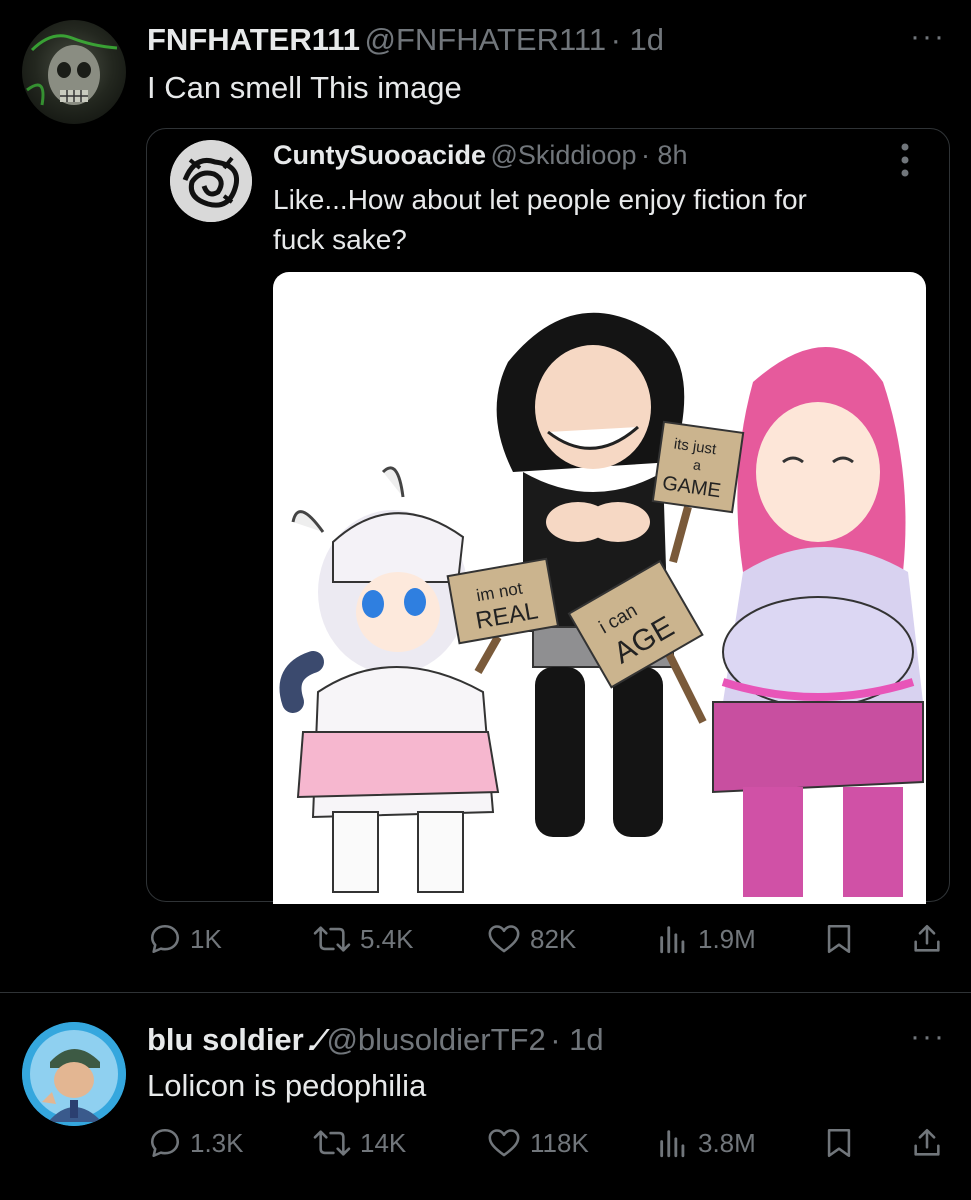  I want to click on repost-button: 5.4K, so click(363, 939).